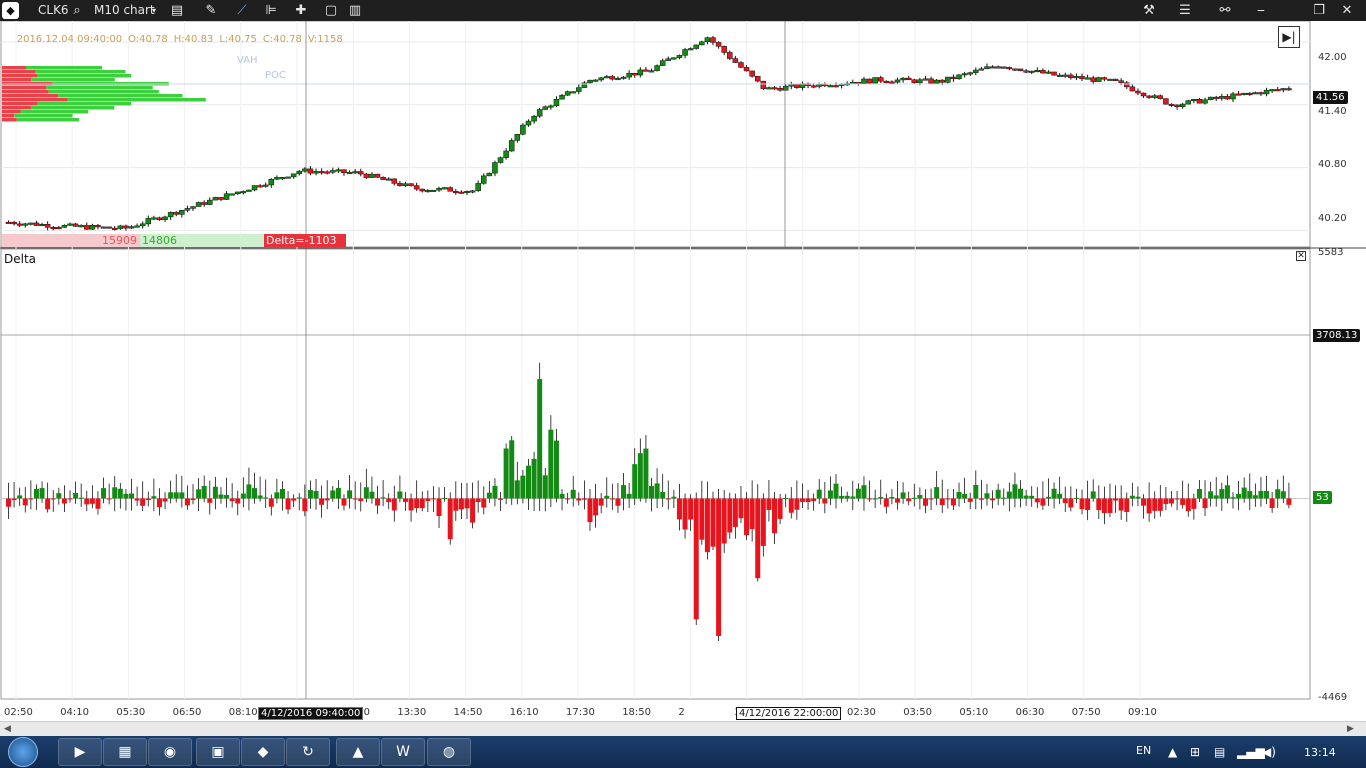 This screenshot has height=768, width=1366. Describe the element at coordinates (211, 10) in the screenshot. I see `pencil-icon: ✎` at that location.